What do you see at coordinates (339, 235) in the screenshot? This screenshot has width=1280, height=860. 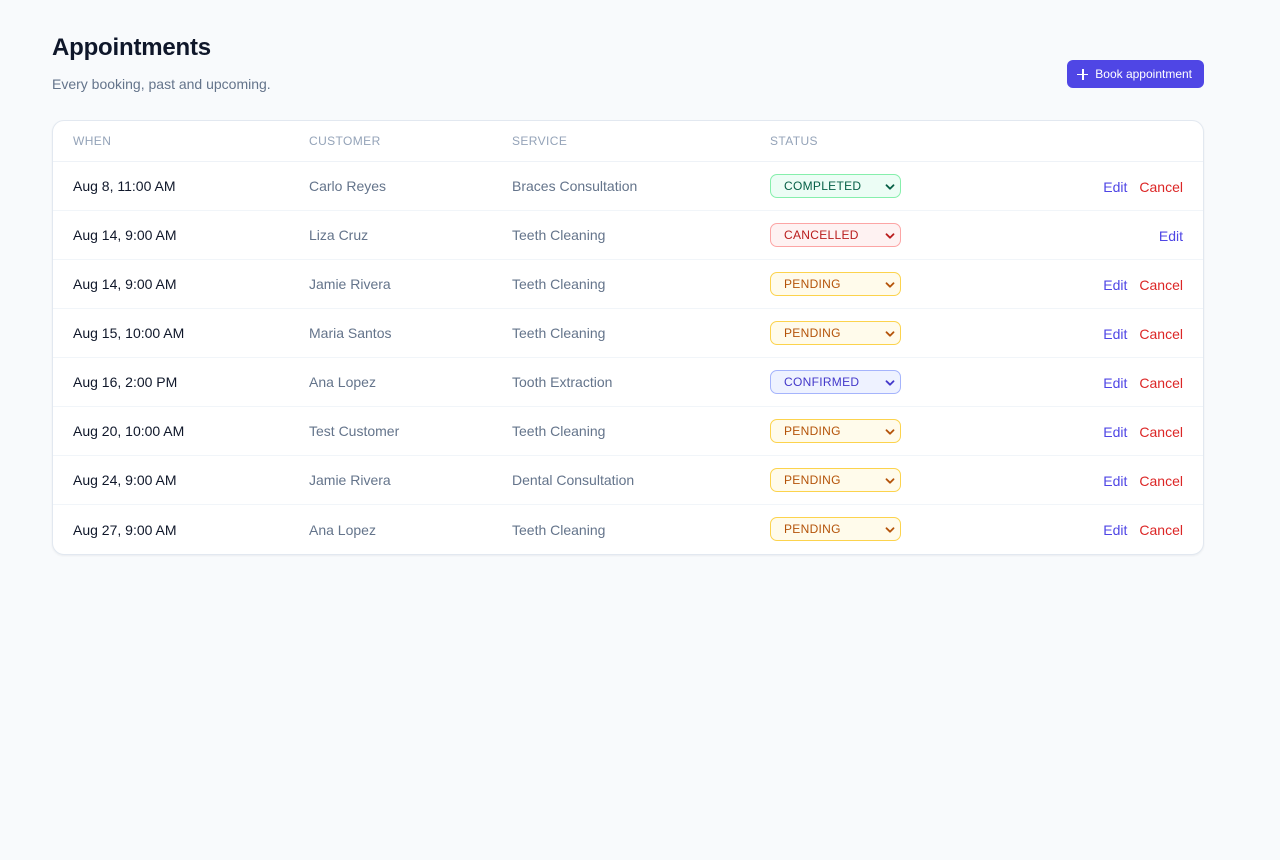 I see `appointment-customer: Liza Cruz` at bounding box center [339, 235].